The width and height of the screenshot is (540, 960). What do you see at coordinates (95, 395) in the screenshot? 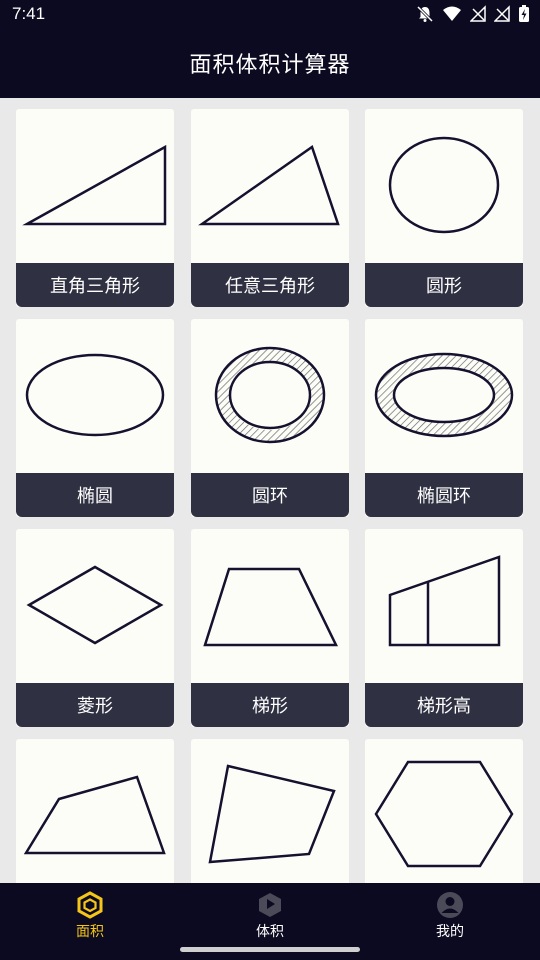
I see `ellipse-icon` at bounding box center [95, 395].